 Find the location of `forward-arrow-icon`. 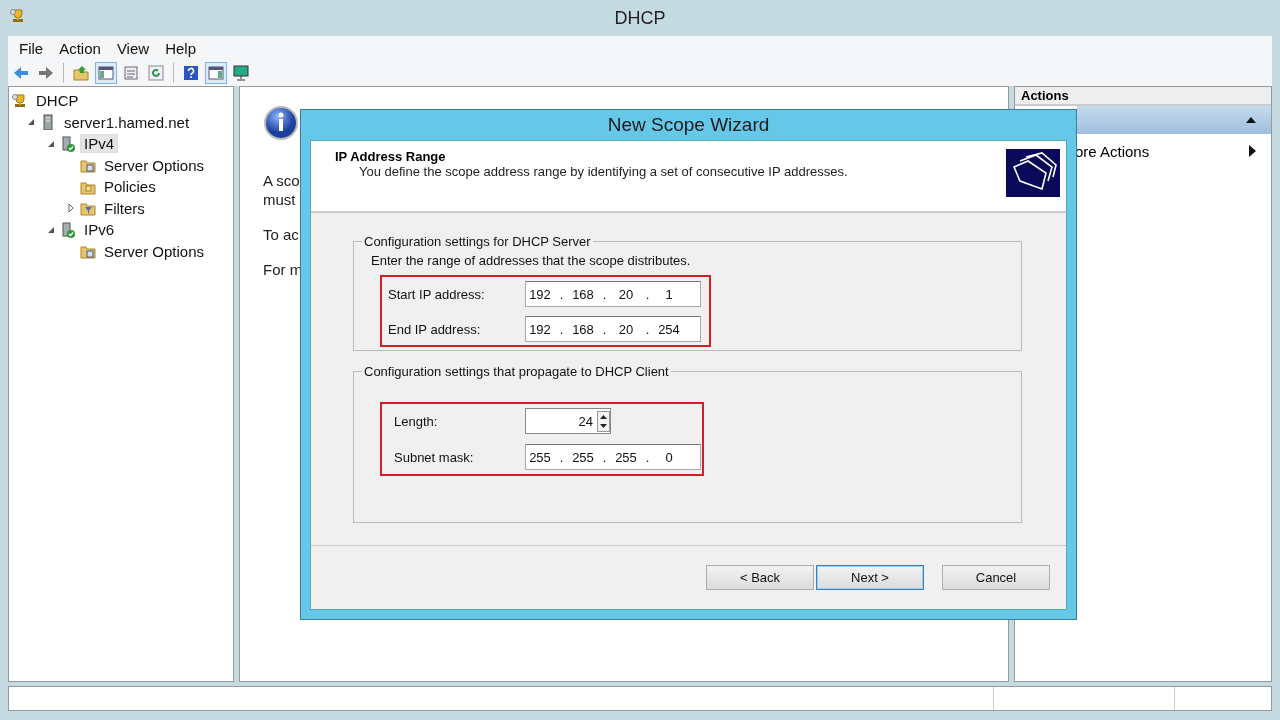

forward-arrow-icon is located at coordinates (46, 73).